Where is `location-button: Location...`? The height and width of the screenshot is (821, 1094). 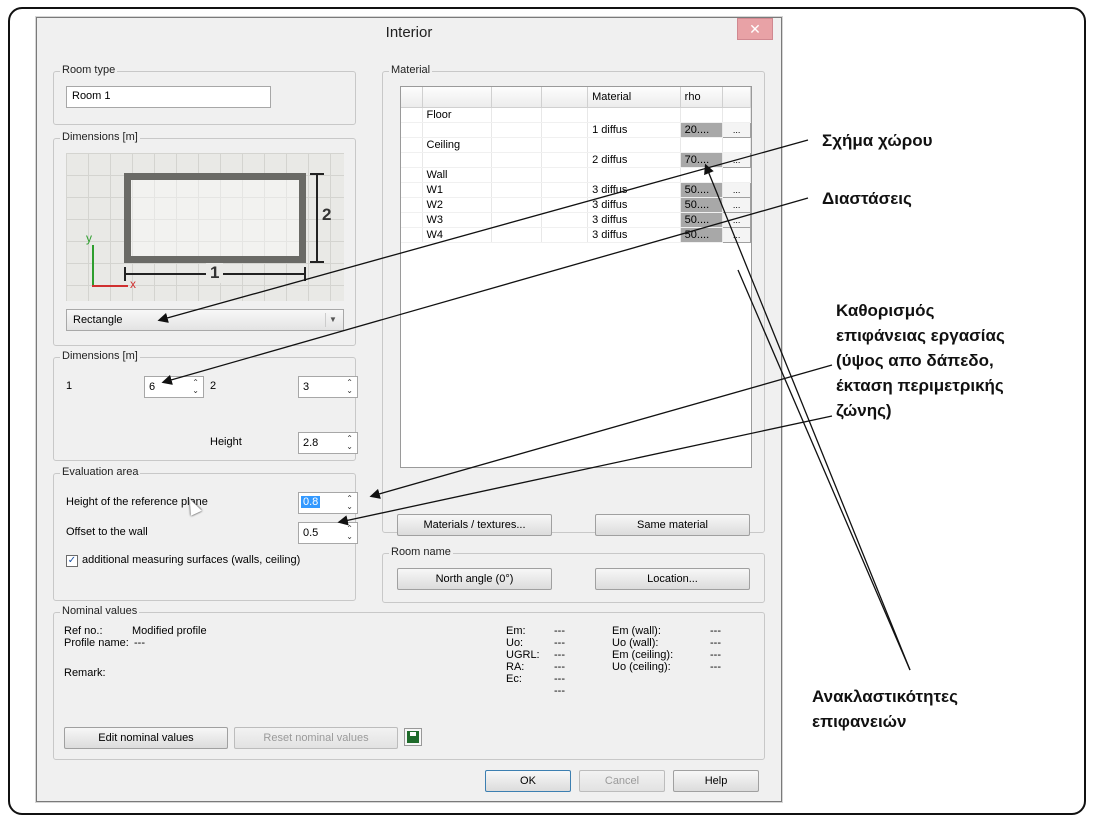 location-button: Location... is located at coordinates (672, 579).